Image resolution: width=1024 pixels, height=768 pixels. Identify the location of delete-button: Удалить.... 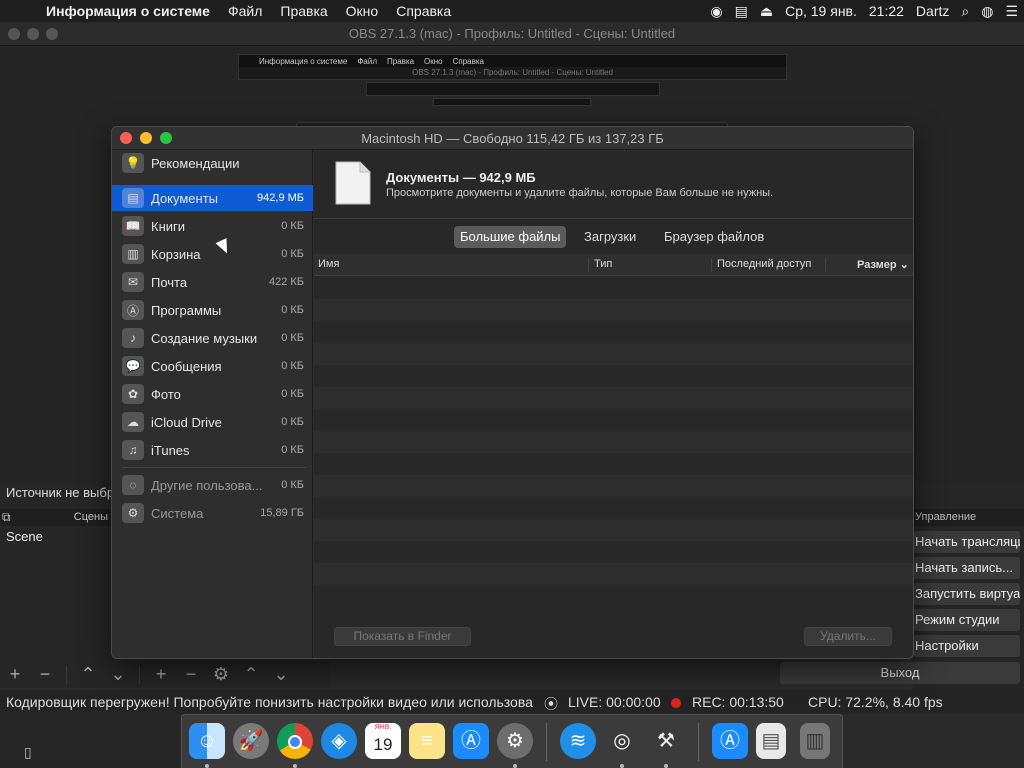
(848, 636).